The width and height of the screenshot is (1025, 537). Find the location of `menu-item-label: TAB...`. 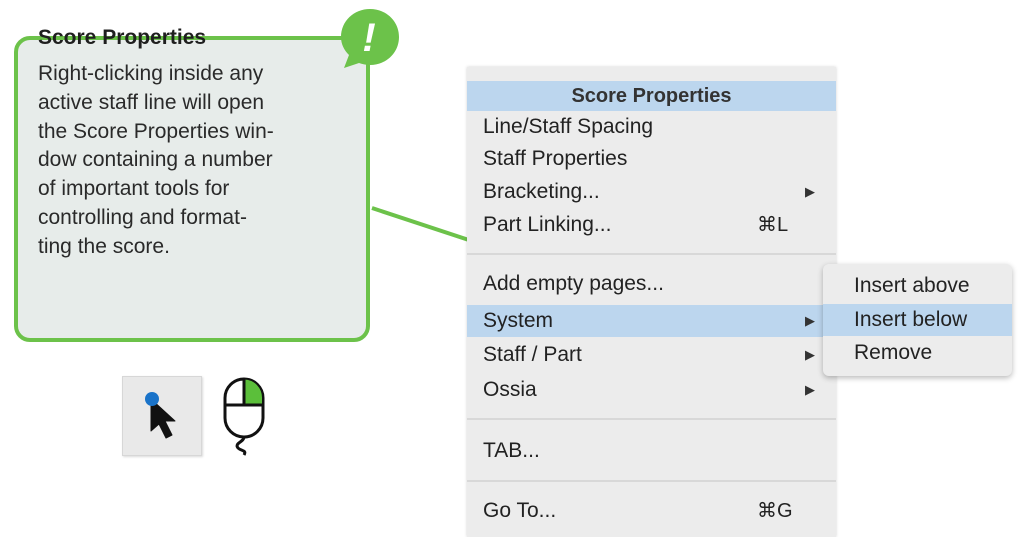

menu-item-label: TAB... is located at coordinates (511, 450).